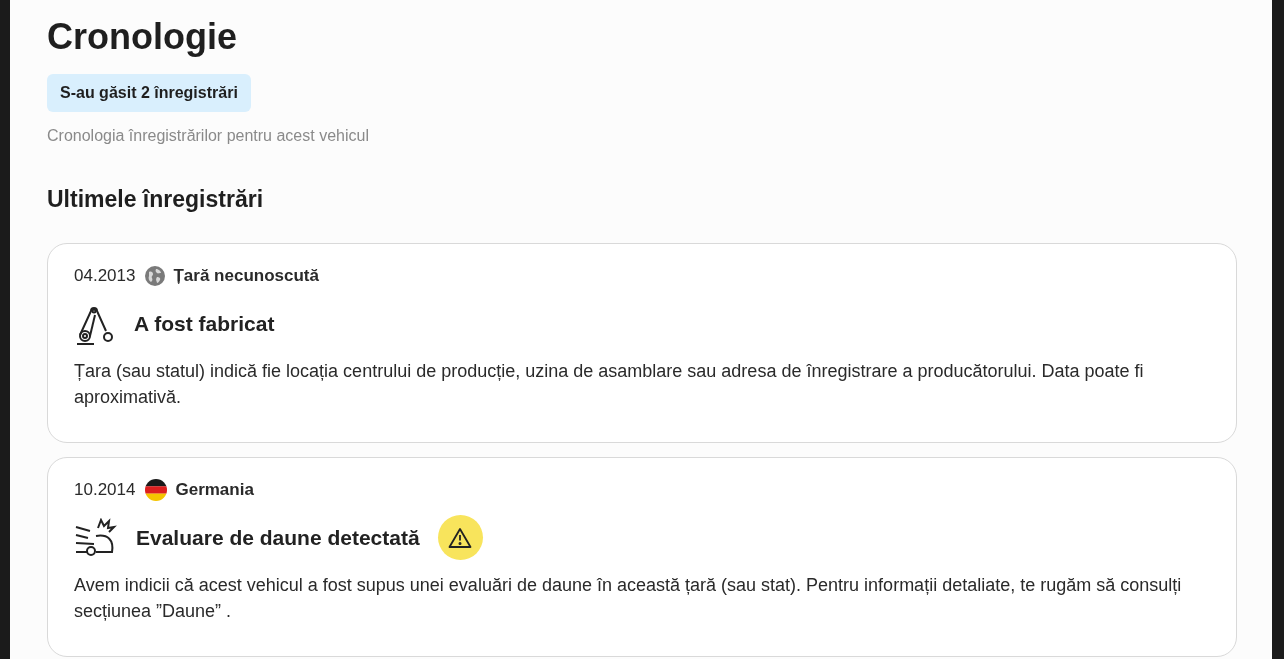 The width and height of the screenshot is (1284, 659). What do you see at coordinates (628, 598) in the screenshot?
I see `record-description: Avem indicii că acest vehicul a fost supus unei evaluări de daune în această țară (sau stat). Pentru informații detaliate, te rugăm să consulți secțiunea ”Daune” .` at bounding box center [628, 598].